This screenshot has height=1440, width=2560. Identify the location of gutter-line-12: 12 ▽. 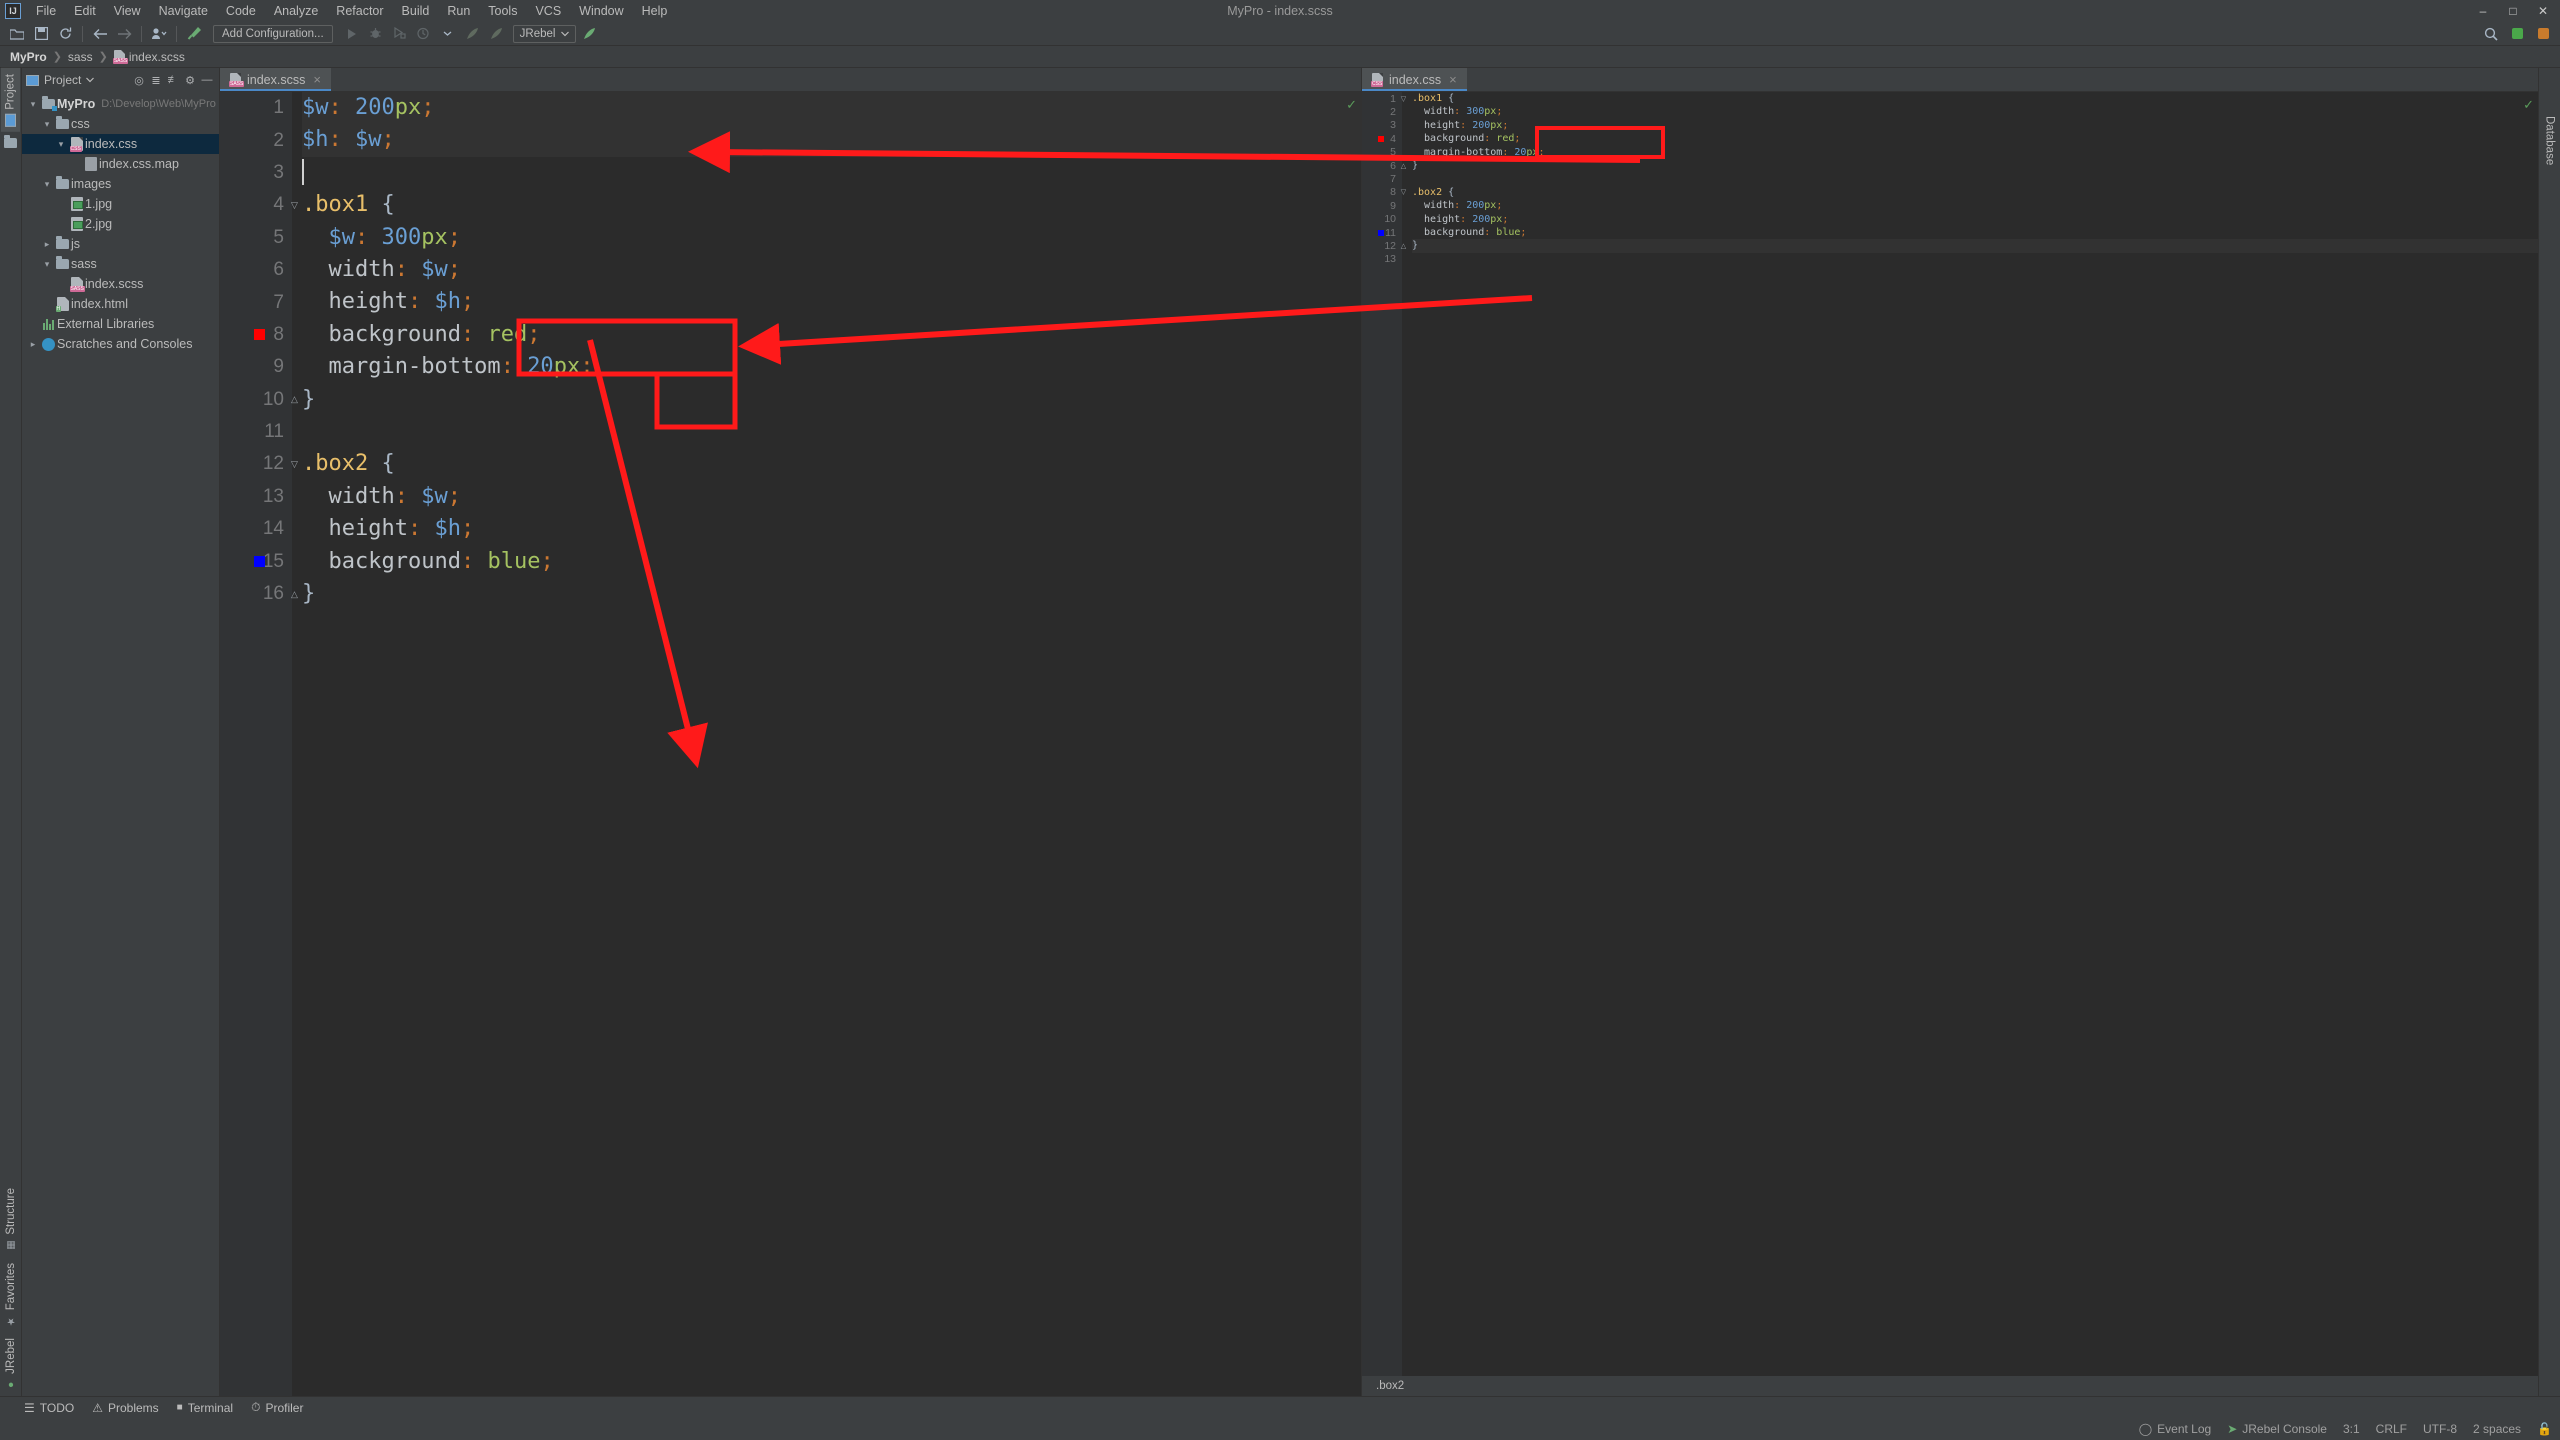
(259, 464).